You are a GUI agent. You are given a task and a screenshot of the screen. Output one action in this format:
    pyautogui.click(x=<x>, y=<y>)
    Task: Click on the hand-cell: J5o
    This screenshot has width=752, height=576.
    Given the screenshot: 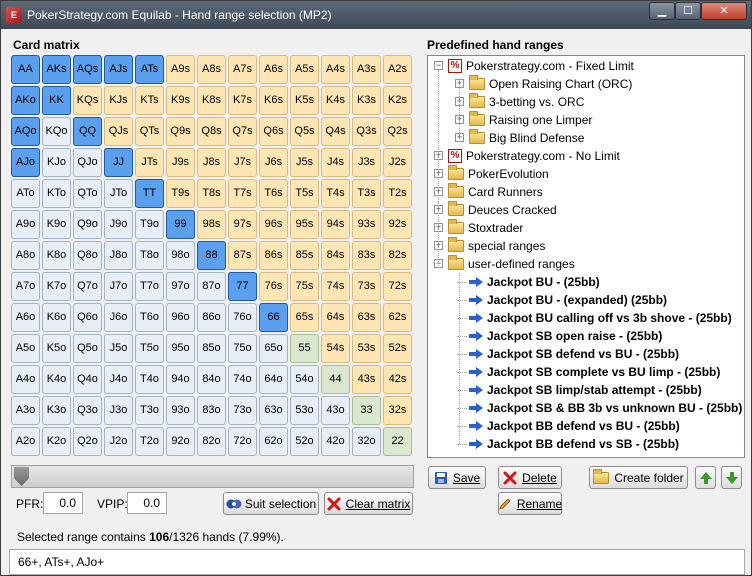 What is the action you would take?
    pyautogui.click(x=118, y=348)
    